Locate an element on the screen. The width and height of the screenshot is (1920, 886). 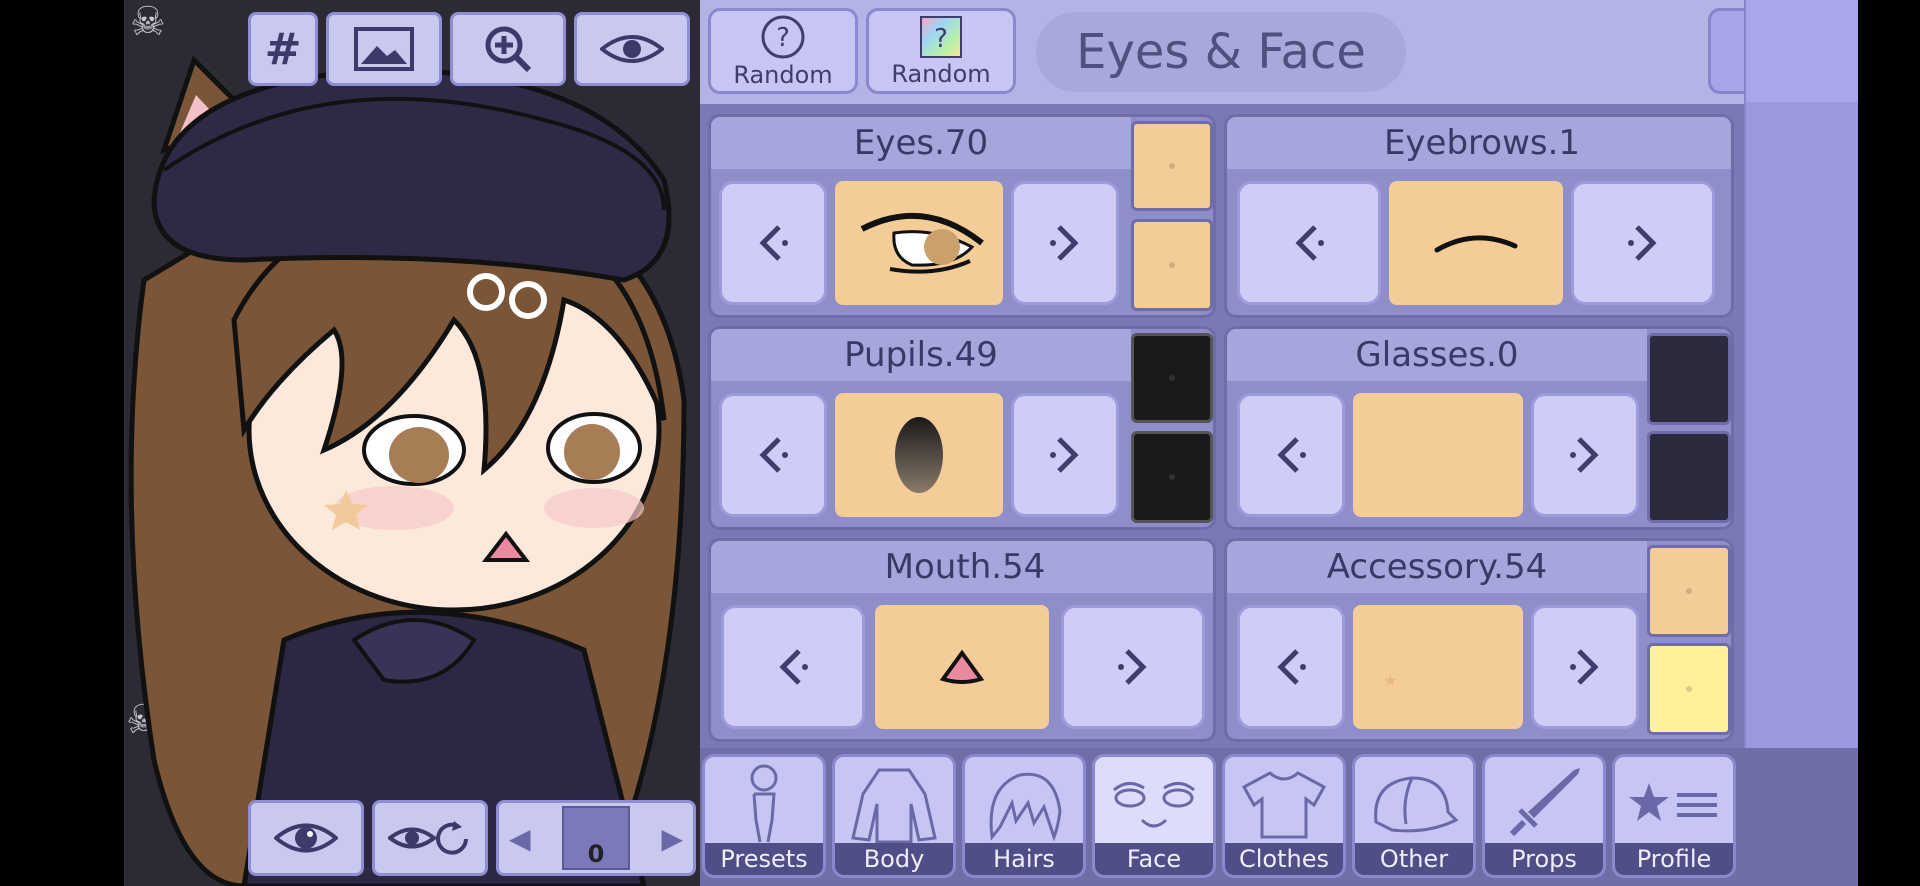
reset-view-button is located at coordinates (430, 838).